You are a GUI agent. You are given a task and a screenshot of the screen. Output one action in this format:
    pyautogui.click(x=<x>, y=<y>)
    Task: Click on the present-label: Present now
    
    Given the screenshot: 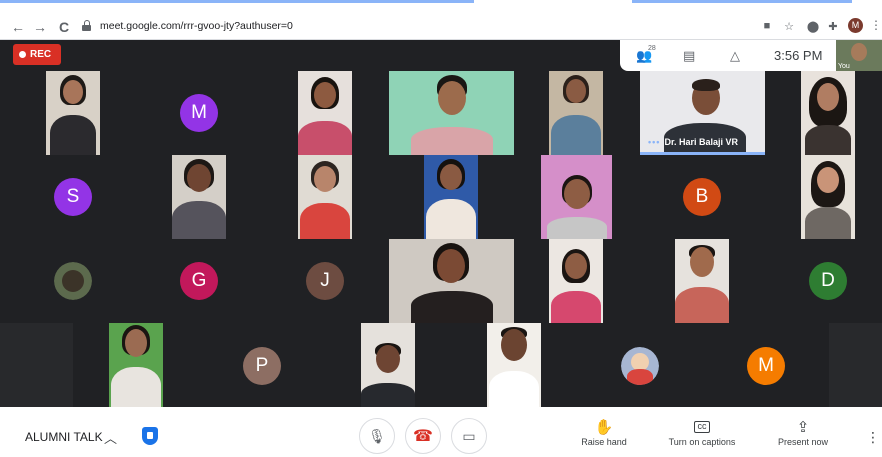 What is the action you would take?
    pyautogui.click(x=803, y=442)
    